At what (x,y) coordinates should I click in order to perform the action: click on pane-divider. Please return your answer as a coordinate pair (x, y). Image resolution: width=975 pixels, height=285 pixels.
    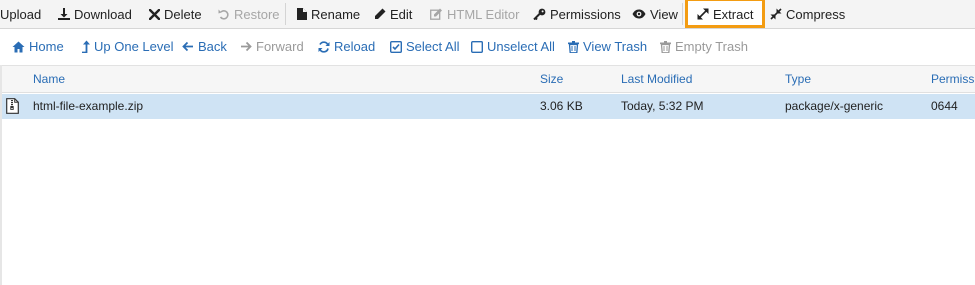
    Looking at the image, I should click on (1, 175).